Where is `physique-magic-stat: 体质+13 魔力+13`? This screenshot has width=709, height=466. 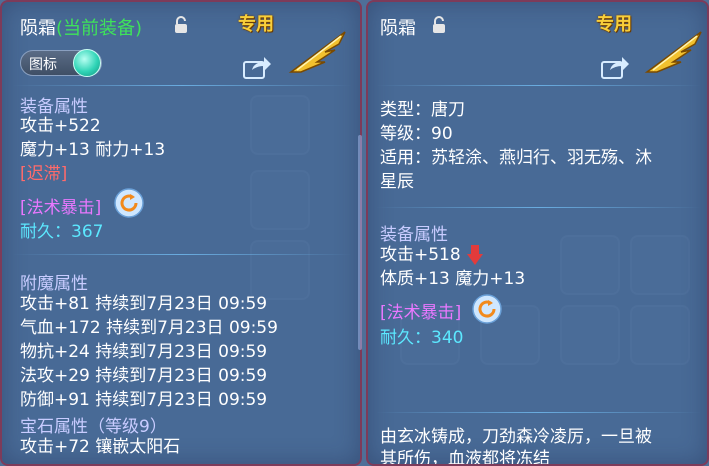
physique-magic-stat: 体质+13 魔力+13 is located at coordinates (453, 279).